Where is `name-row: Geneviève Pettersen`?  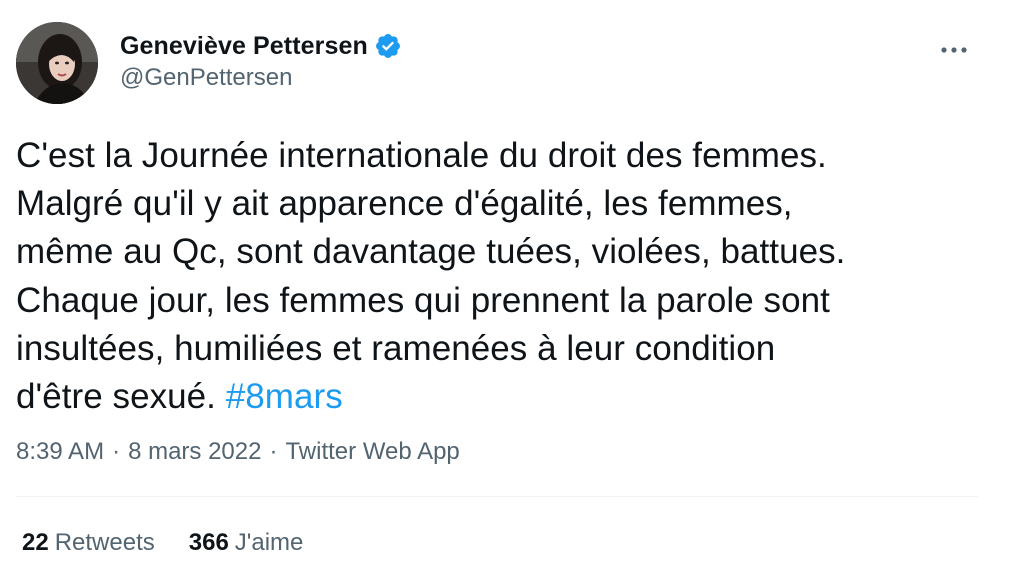 name-row: Geneviève Pettersen is located at coordinates (261, 46).